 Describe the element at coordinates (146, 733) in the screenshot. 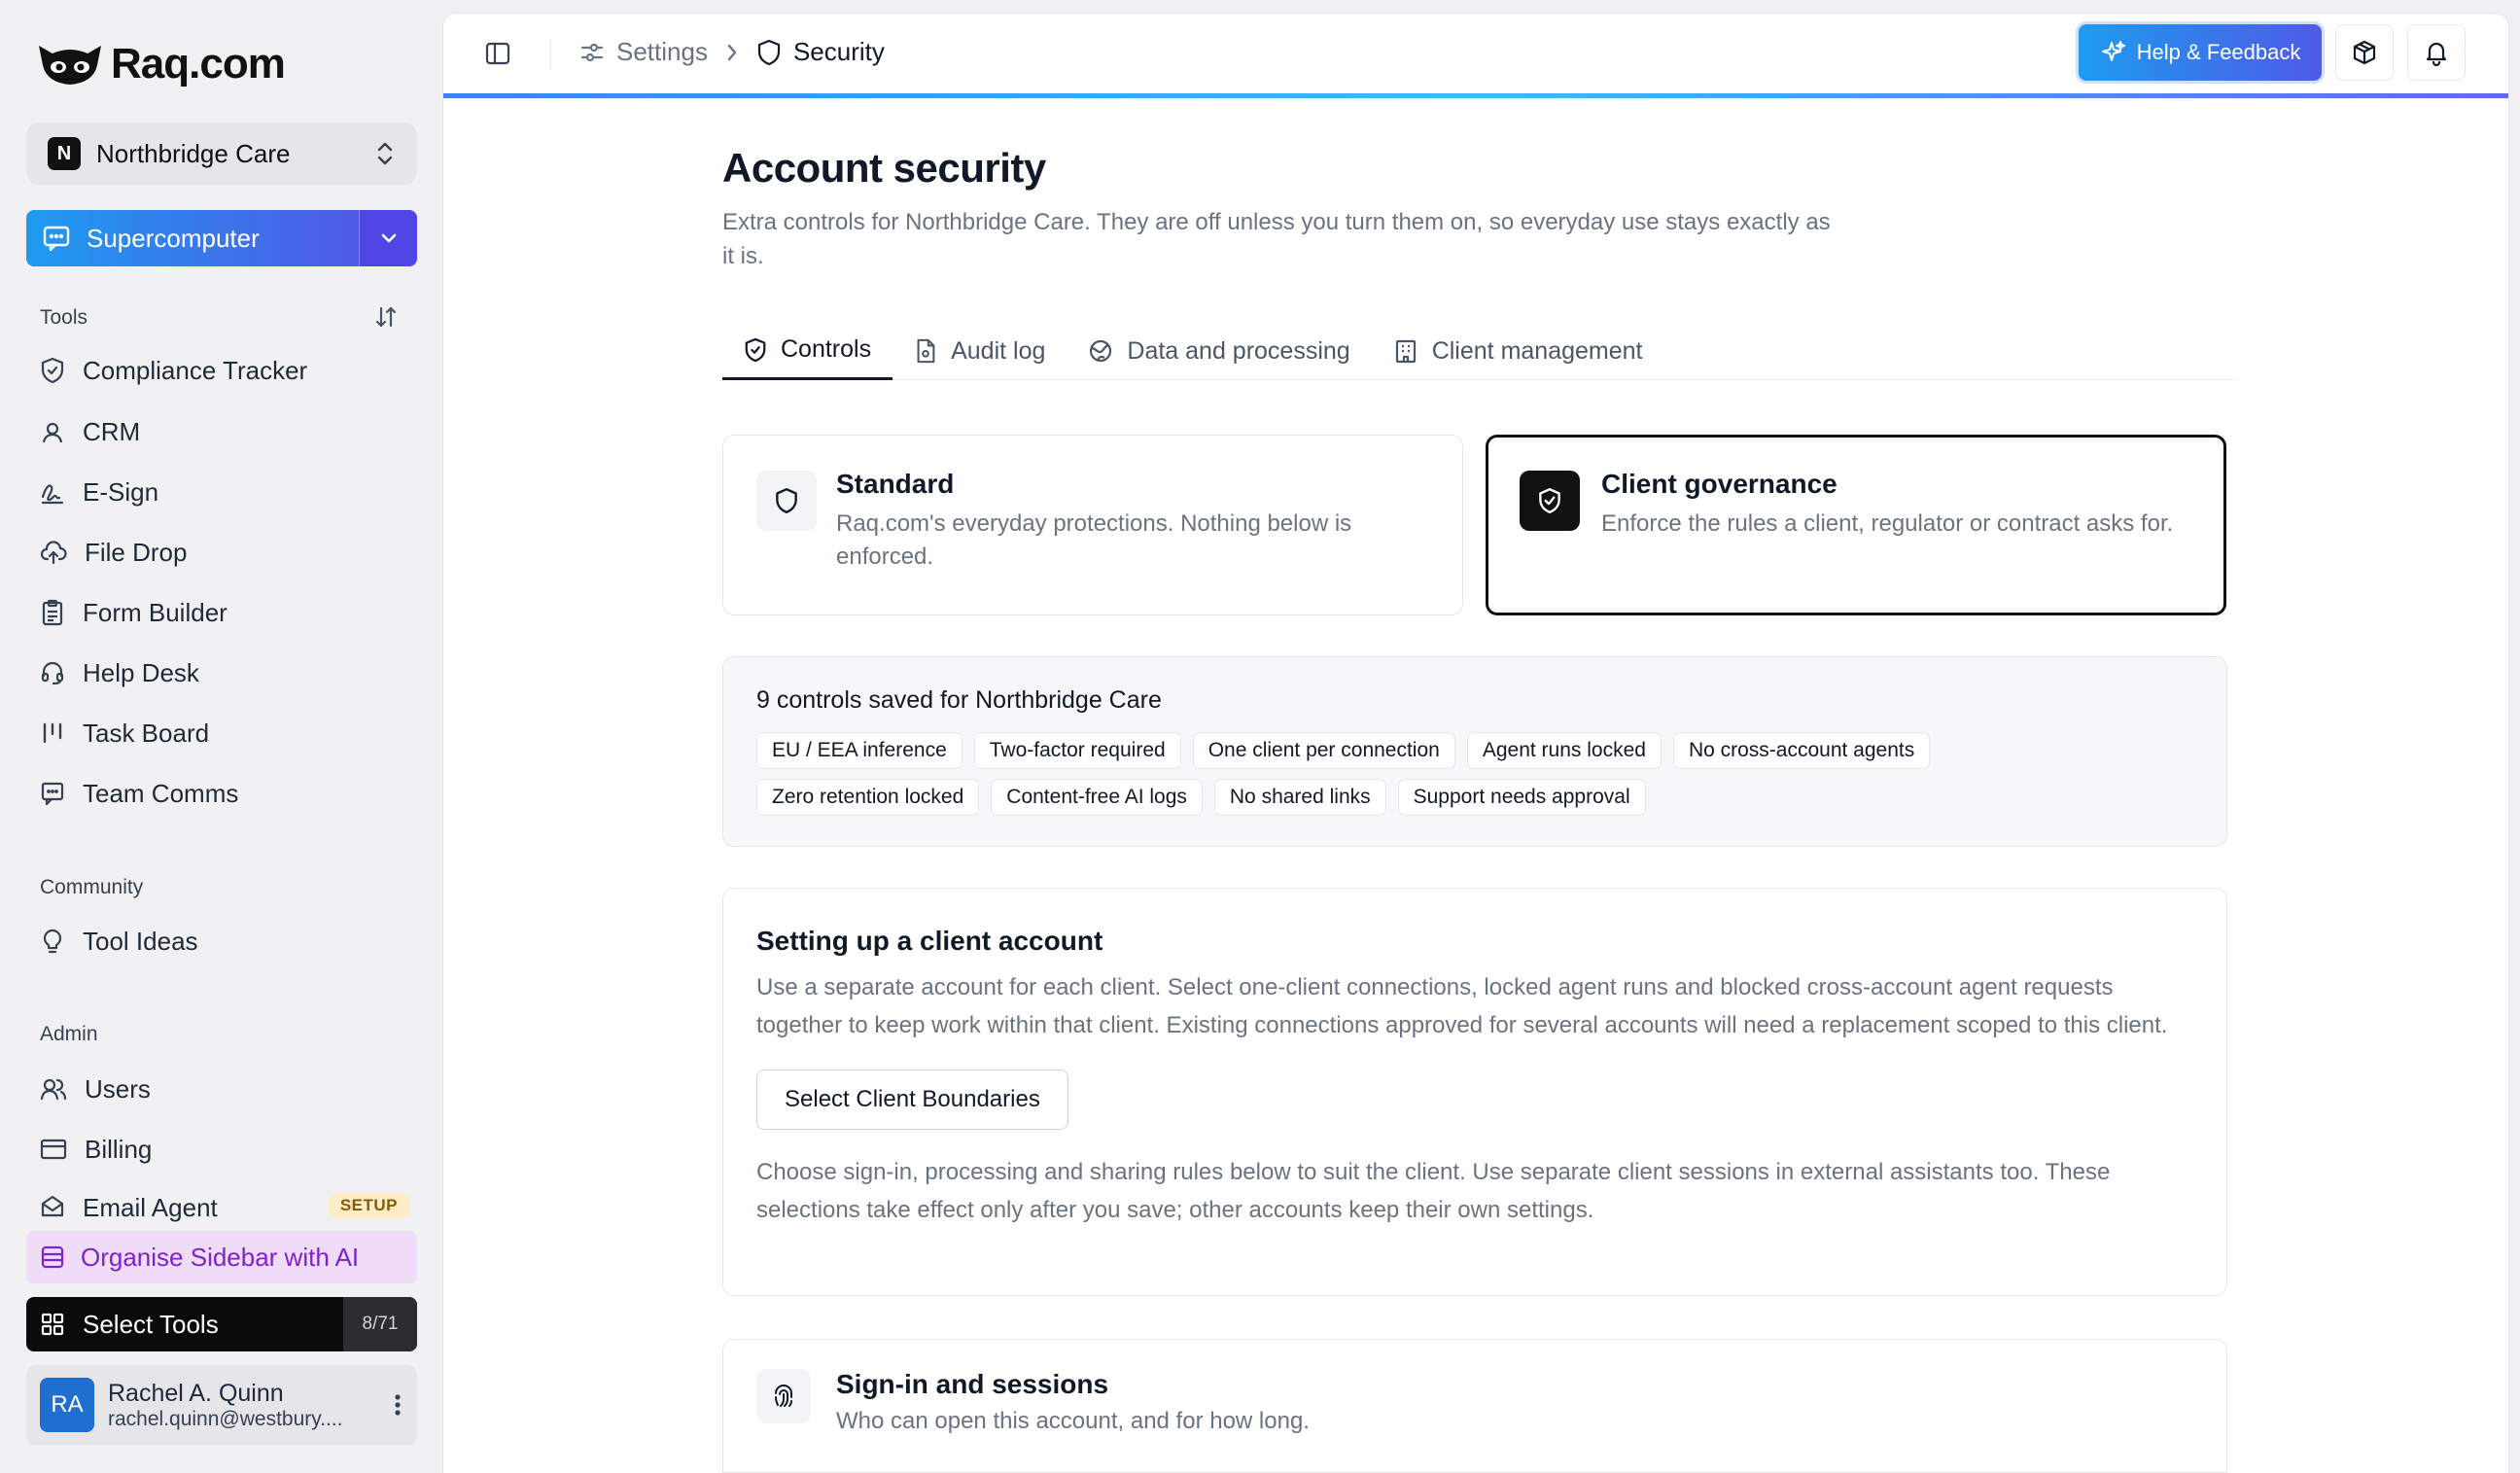

I see `sidebar-item-label: Task Board` at that location.